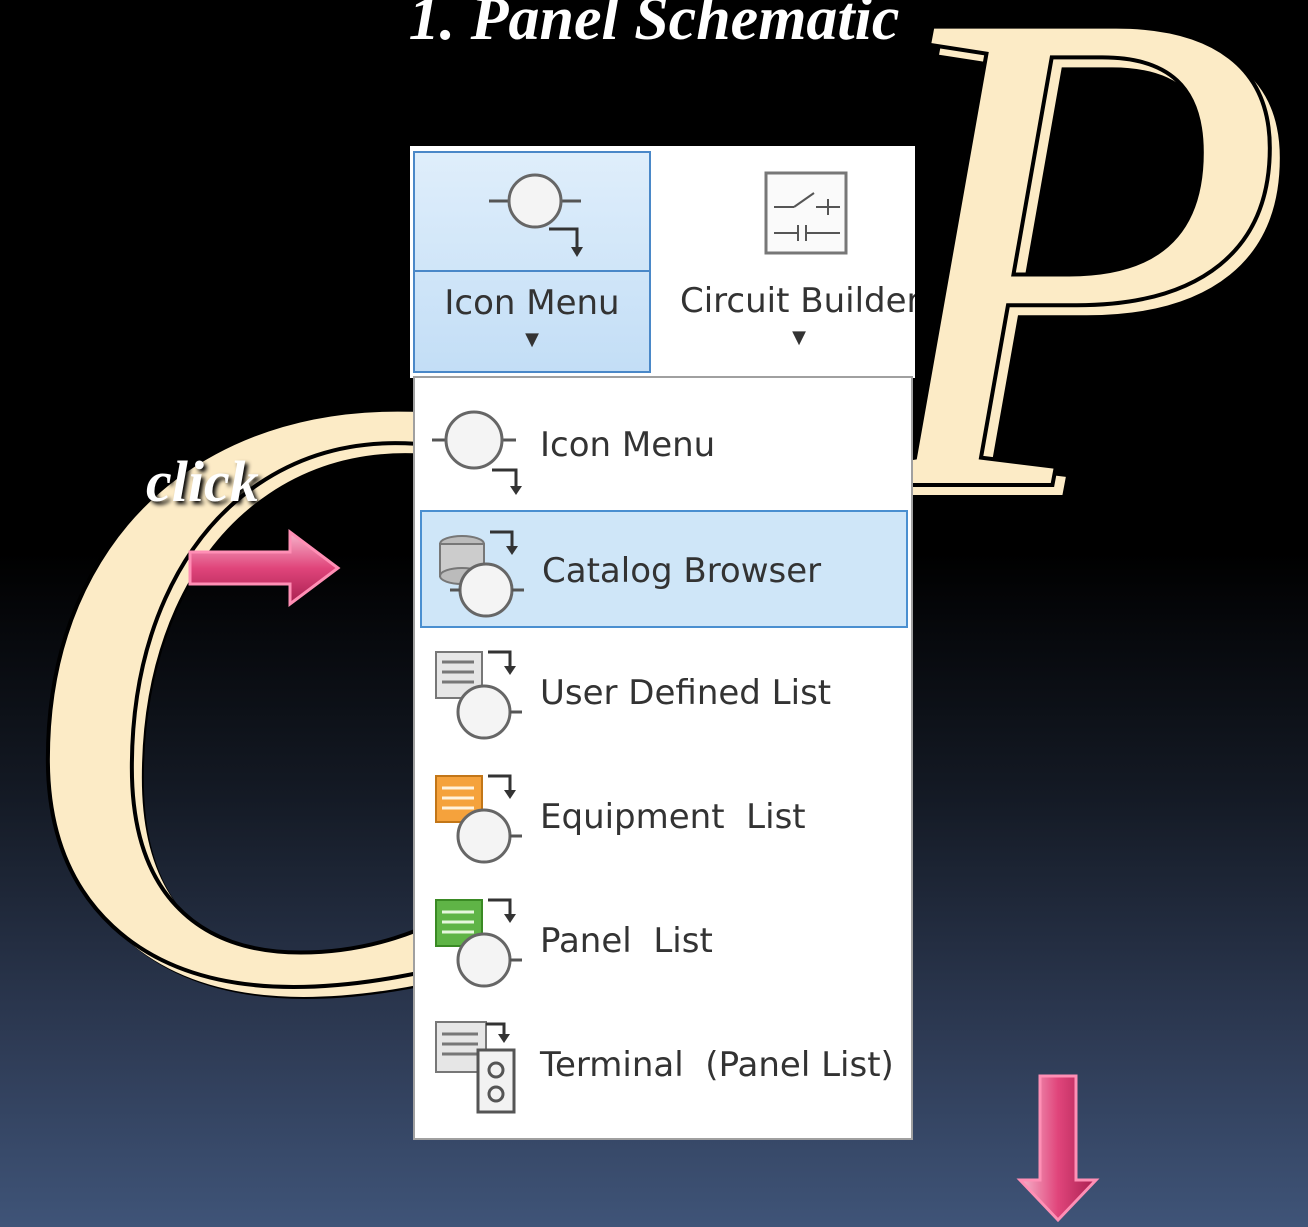 The width and height of the screenshot is (1308, 1227). Describe the element at coordinates (682, 571) in the screenshot. I see `menu-item-label: Catalog Browser` at that location.